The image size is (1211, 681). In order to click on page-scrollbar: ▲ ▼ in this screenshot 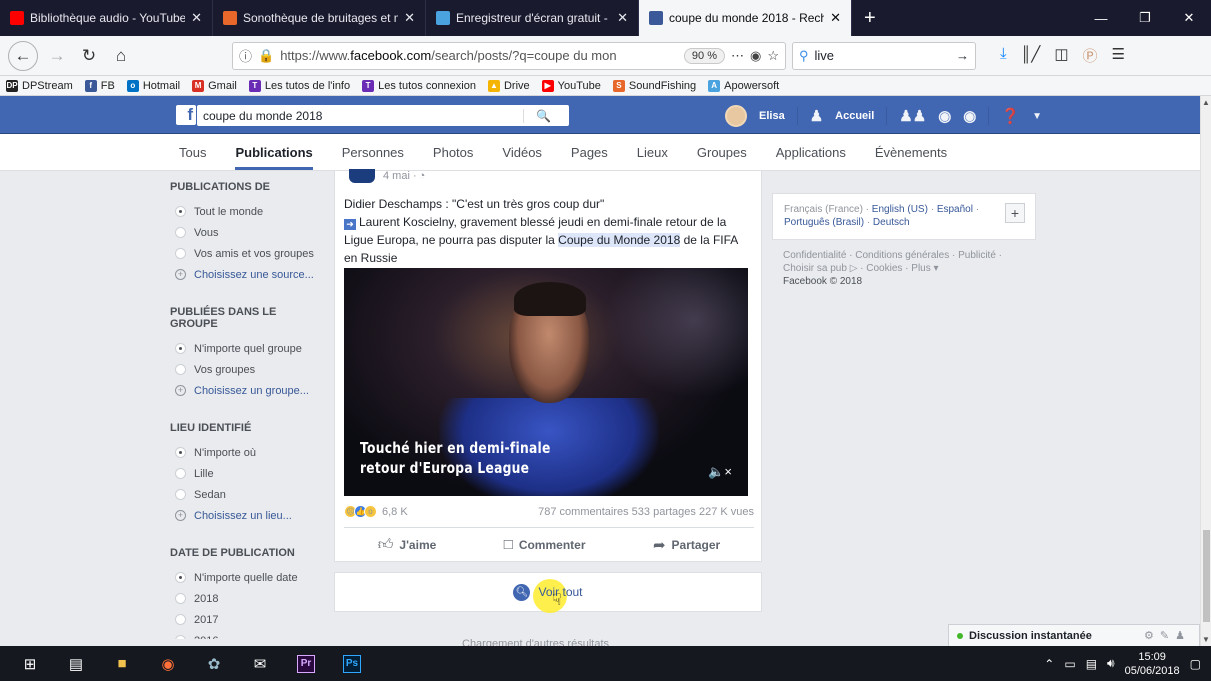, I will do `click(1205, 371)`.